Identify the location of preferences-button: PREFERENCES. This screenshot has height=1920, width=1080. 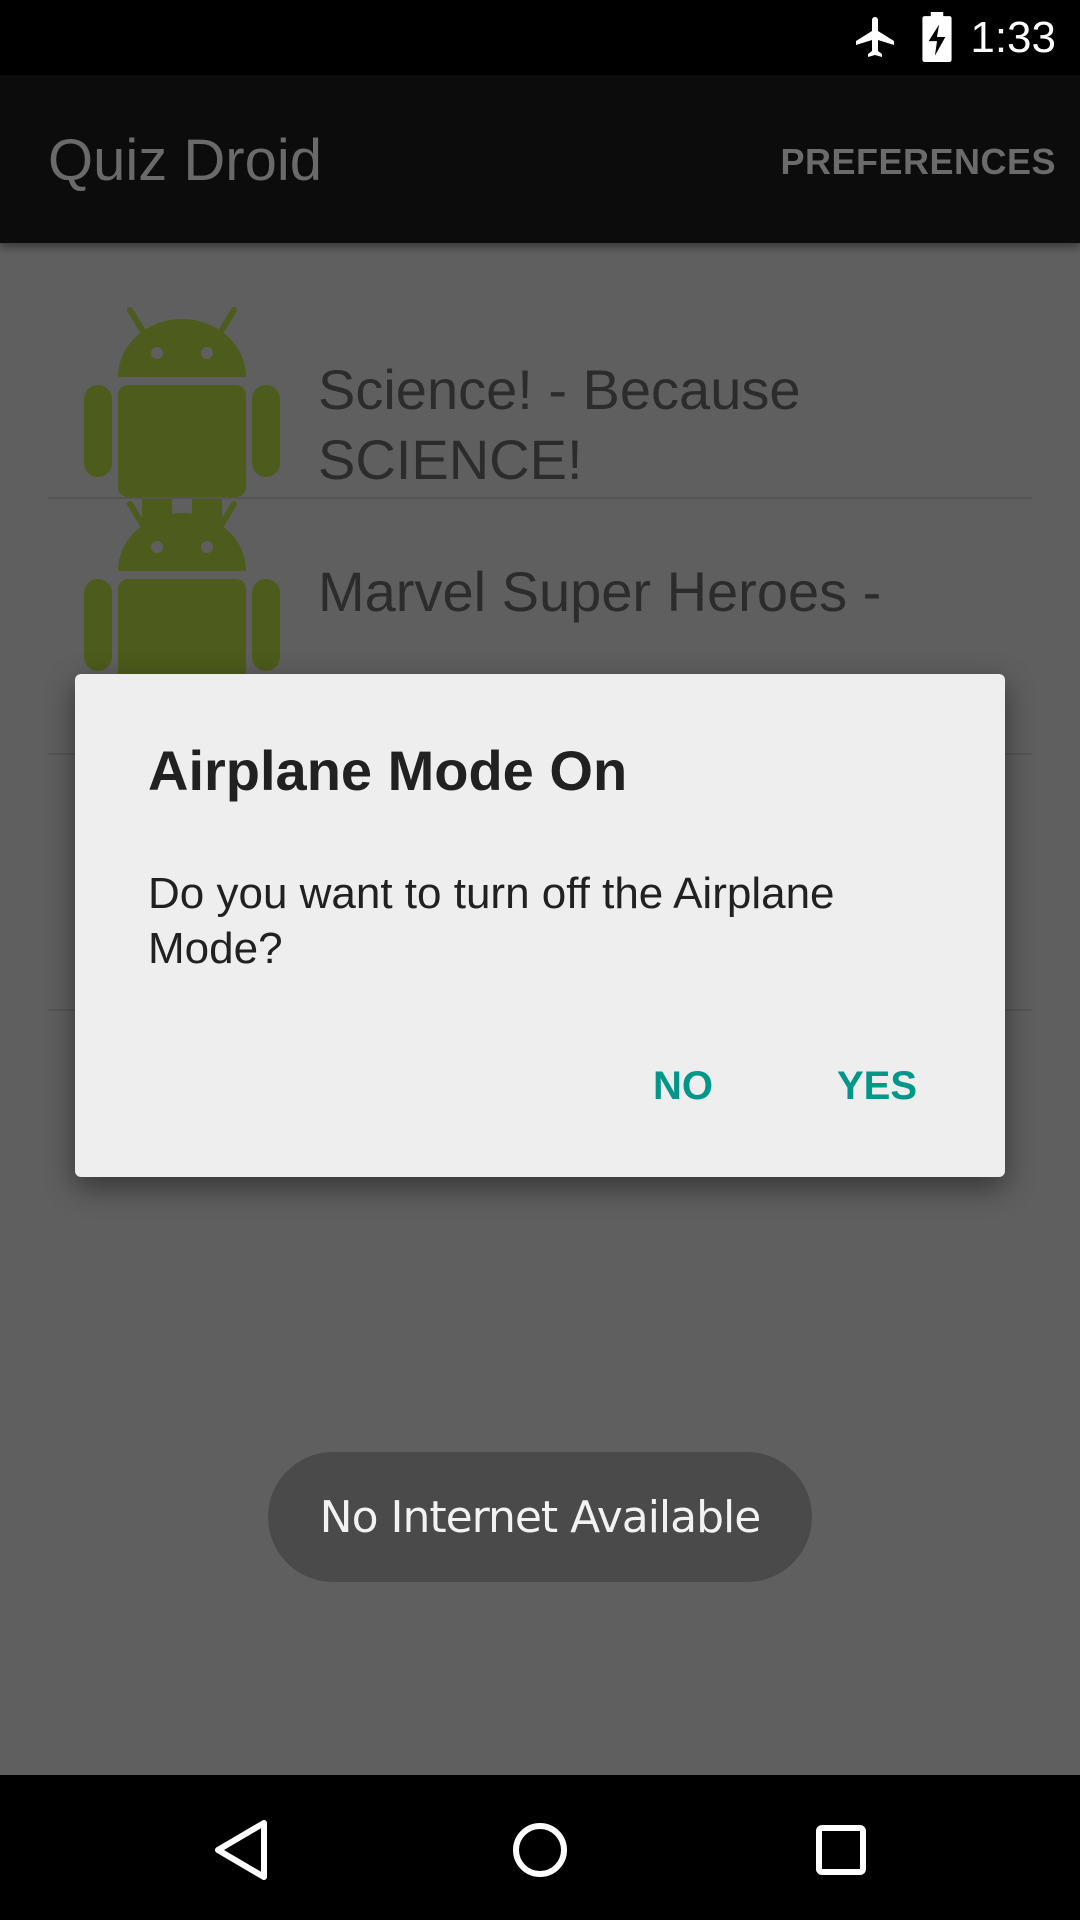
(918, 162).